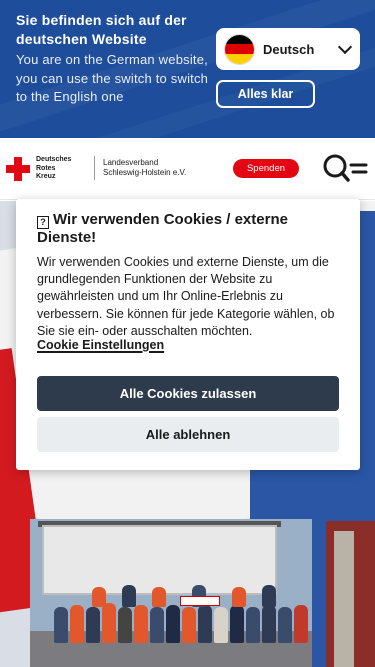 This screenshot has width=375, height=667. What do you see at coordinates (200, 601) in the screenshot?
I see `photo-sign` at bounding box center [200, 601].